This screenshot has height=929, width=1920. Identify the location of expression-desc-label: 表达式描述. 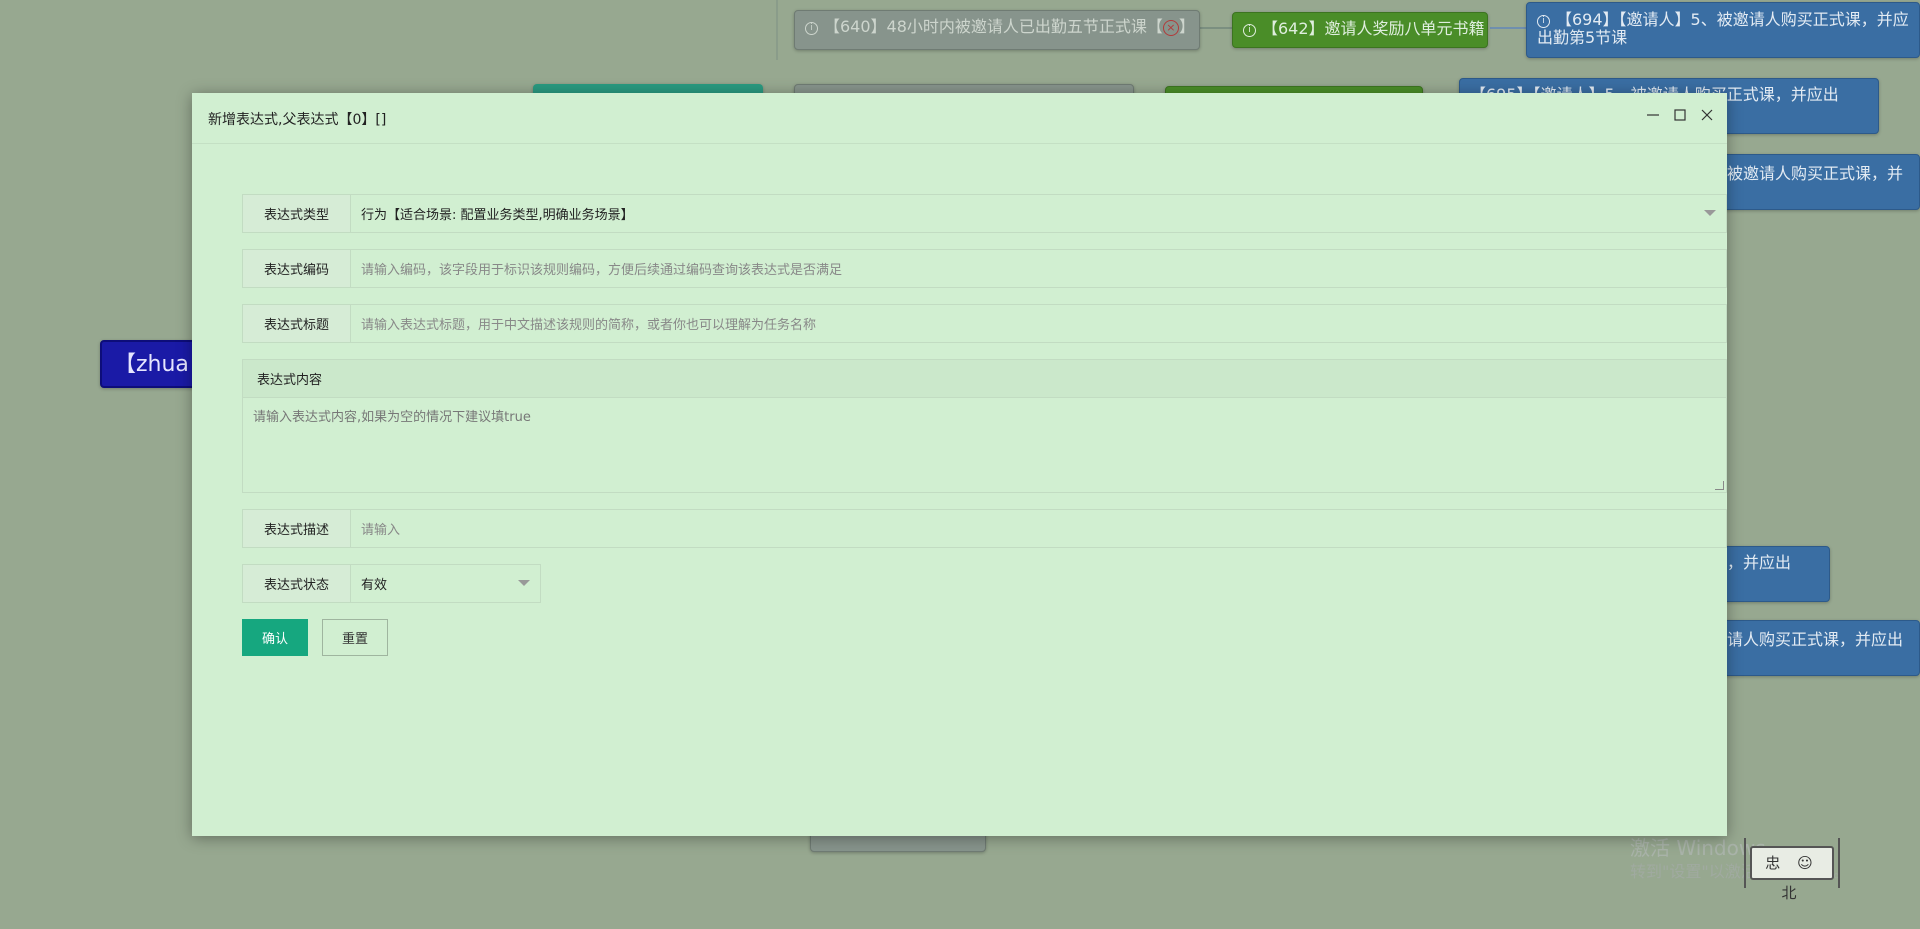
(297, 528).